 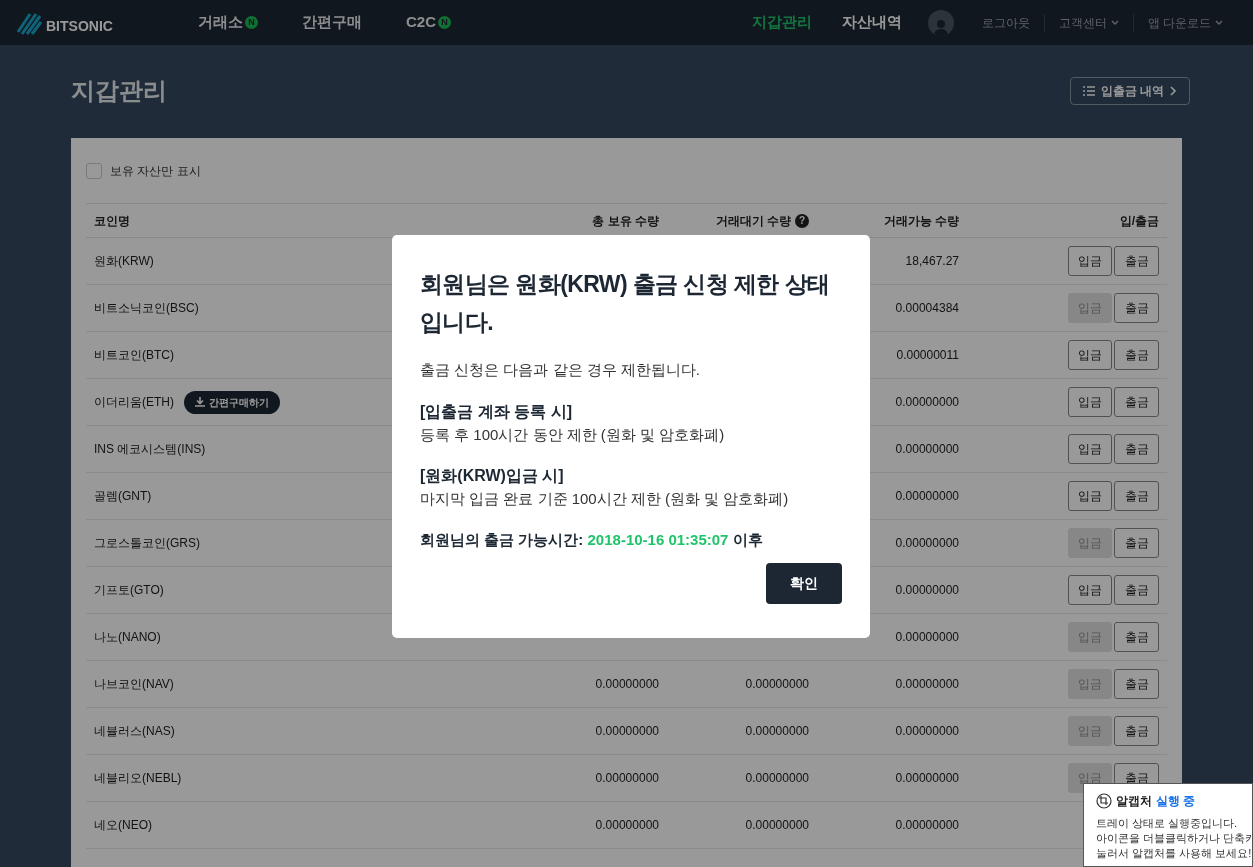 I want to click on notification-text: 트레이 상태로 실행중입니다., so click(x=1167, y=823).